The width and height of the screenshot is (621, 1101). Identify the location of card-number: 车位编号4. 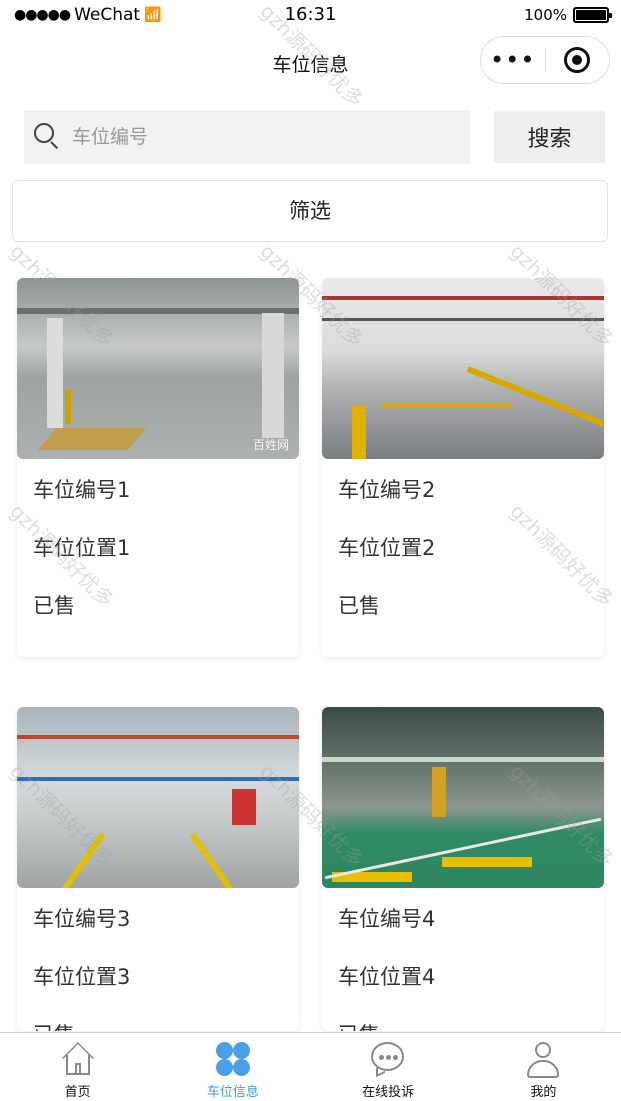
(387, 919).